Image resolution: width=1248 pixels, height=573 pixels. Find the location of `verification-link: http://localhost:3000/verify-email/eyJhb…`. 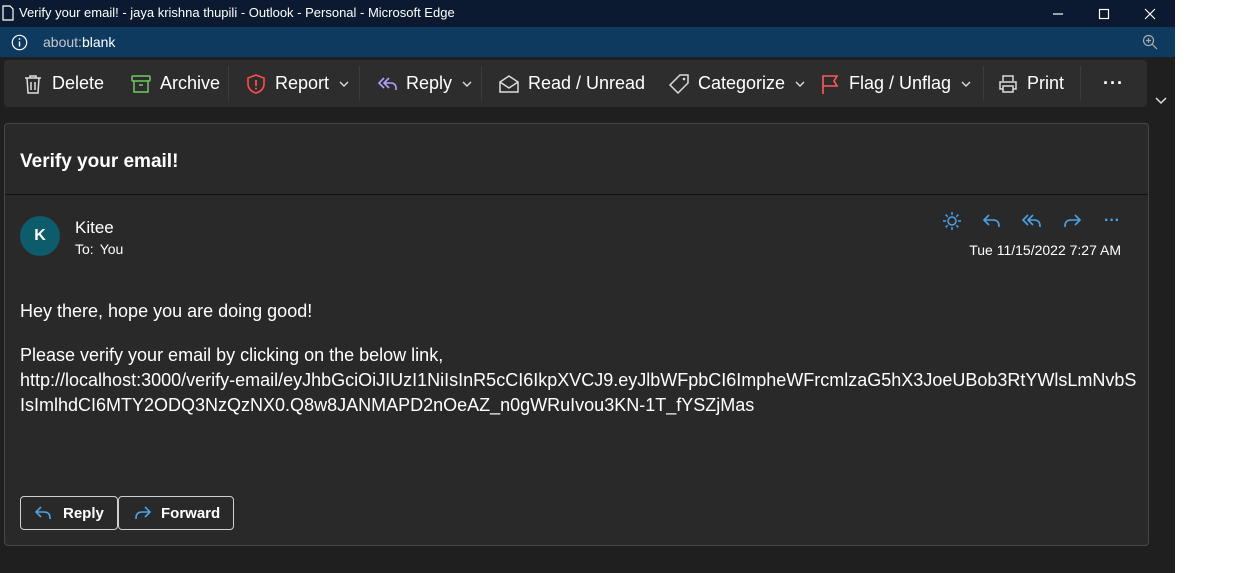

verification-link: http://localhost:3000/verify-email/eyJhb… is located at coordinates (580, 393).